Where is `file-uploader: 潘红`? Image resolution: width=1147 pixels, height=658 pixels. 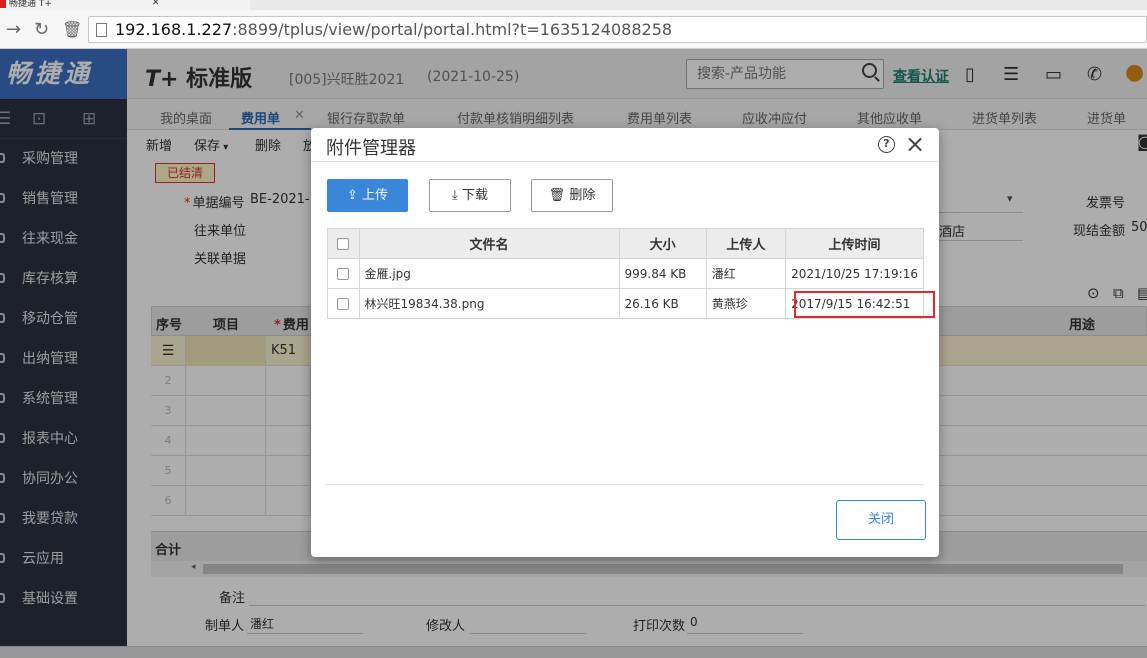
file-uploader: 潘红 is located at coordinates (746, 273).